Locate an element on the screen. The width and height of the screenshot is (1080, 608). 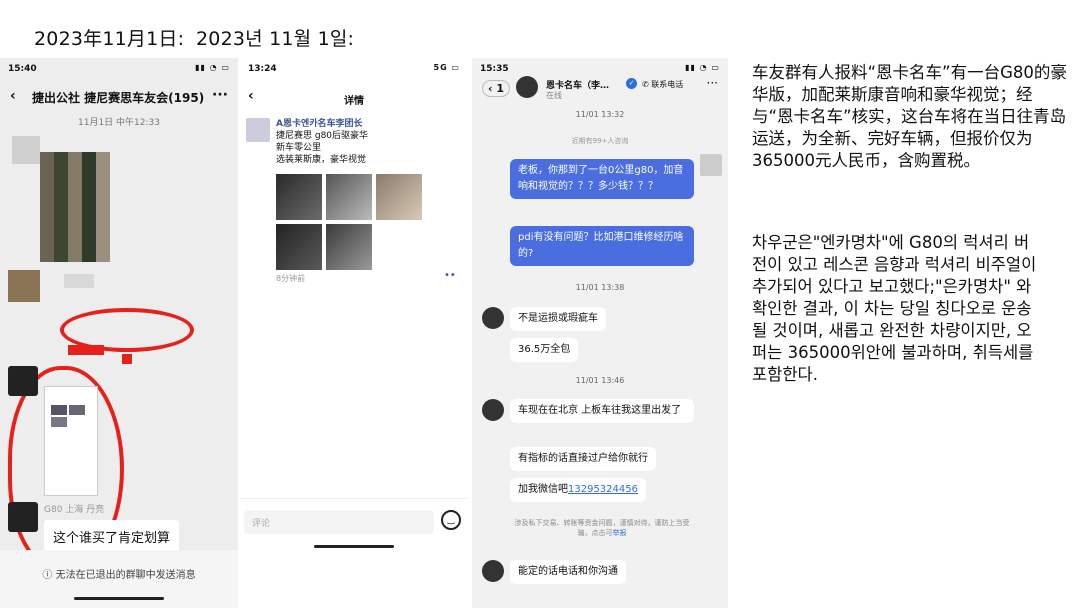
contact-phone-button: ✆ 联系电话 is located at coordinates (662, 84).